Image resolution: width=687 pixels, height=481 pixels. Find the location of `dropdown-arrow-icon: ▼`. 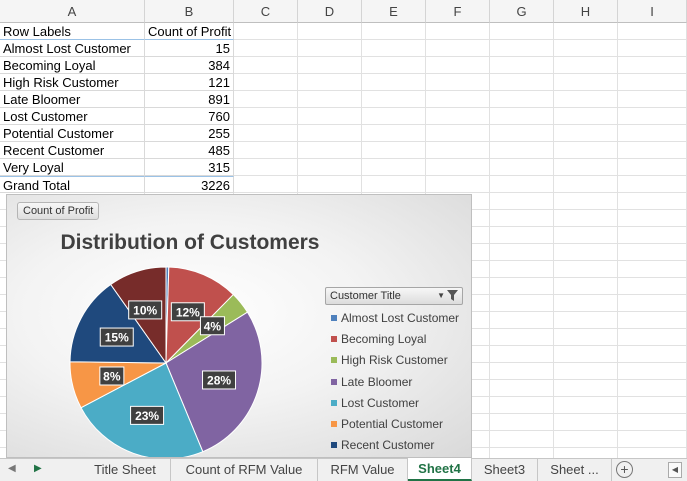

dropdown-arrow-icon: ▼ is located at coordinates (441, 295).